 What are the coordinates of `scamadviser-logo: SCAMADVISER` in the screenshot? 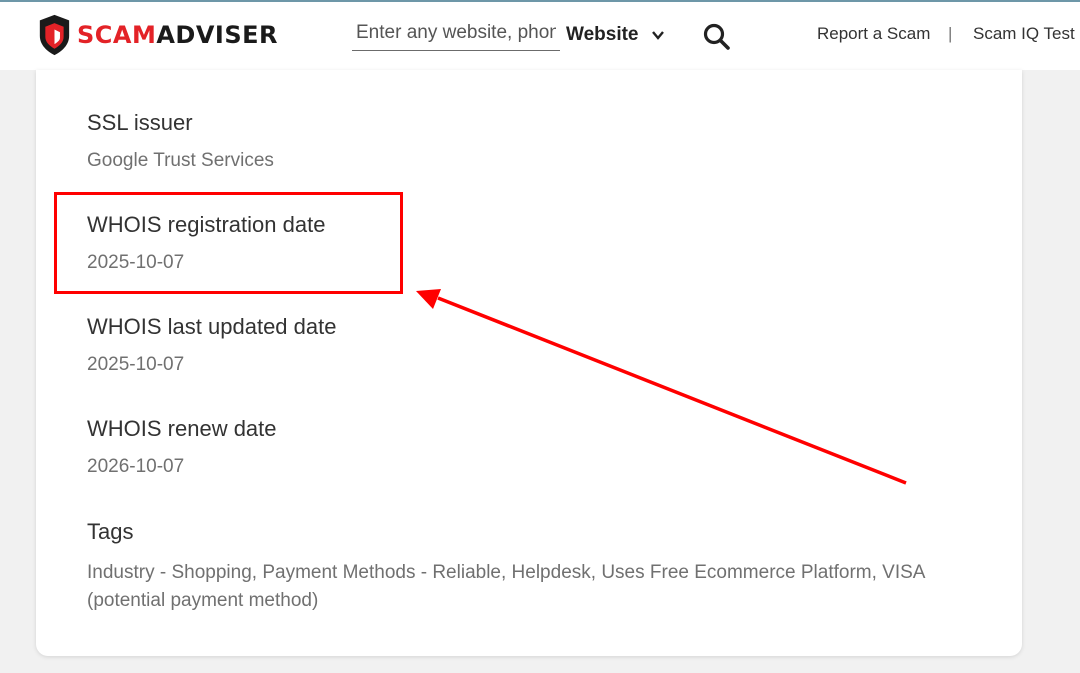 It's located at (158, 35).